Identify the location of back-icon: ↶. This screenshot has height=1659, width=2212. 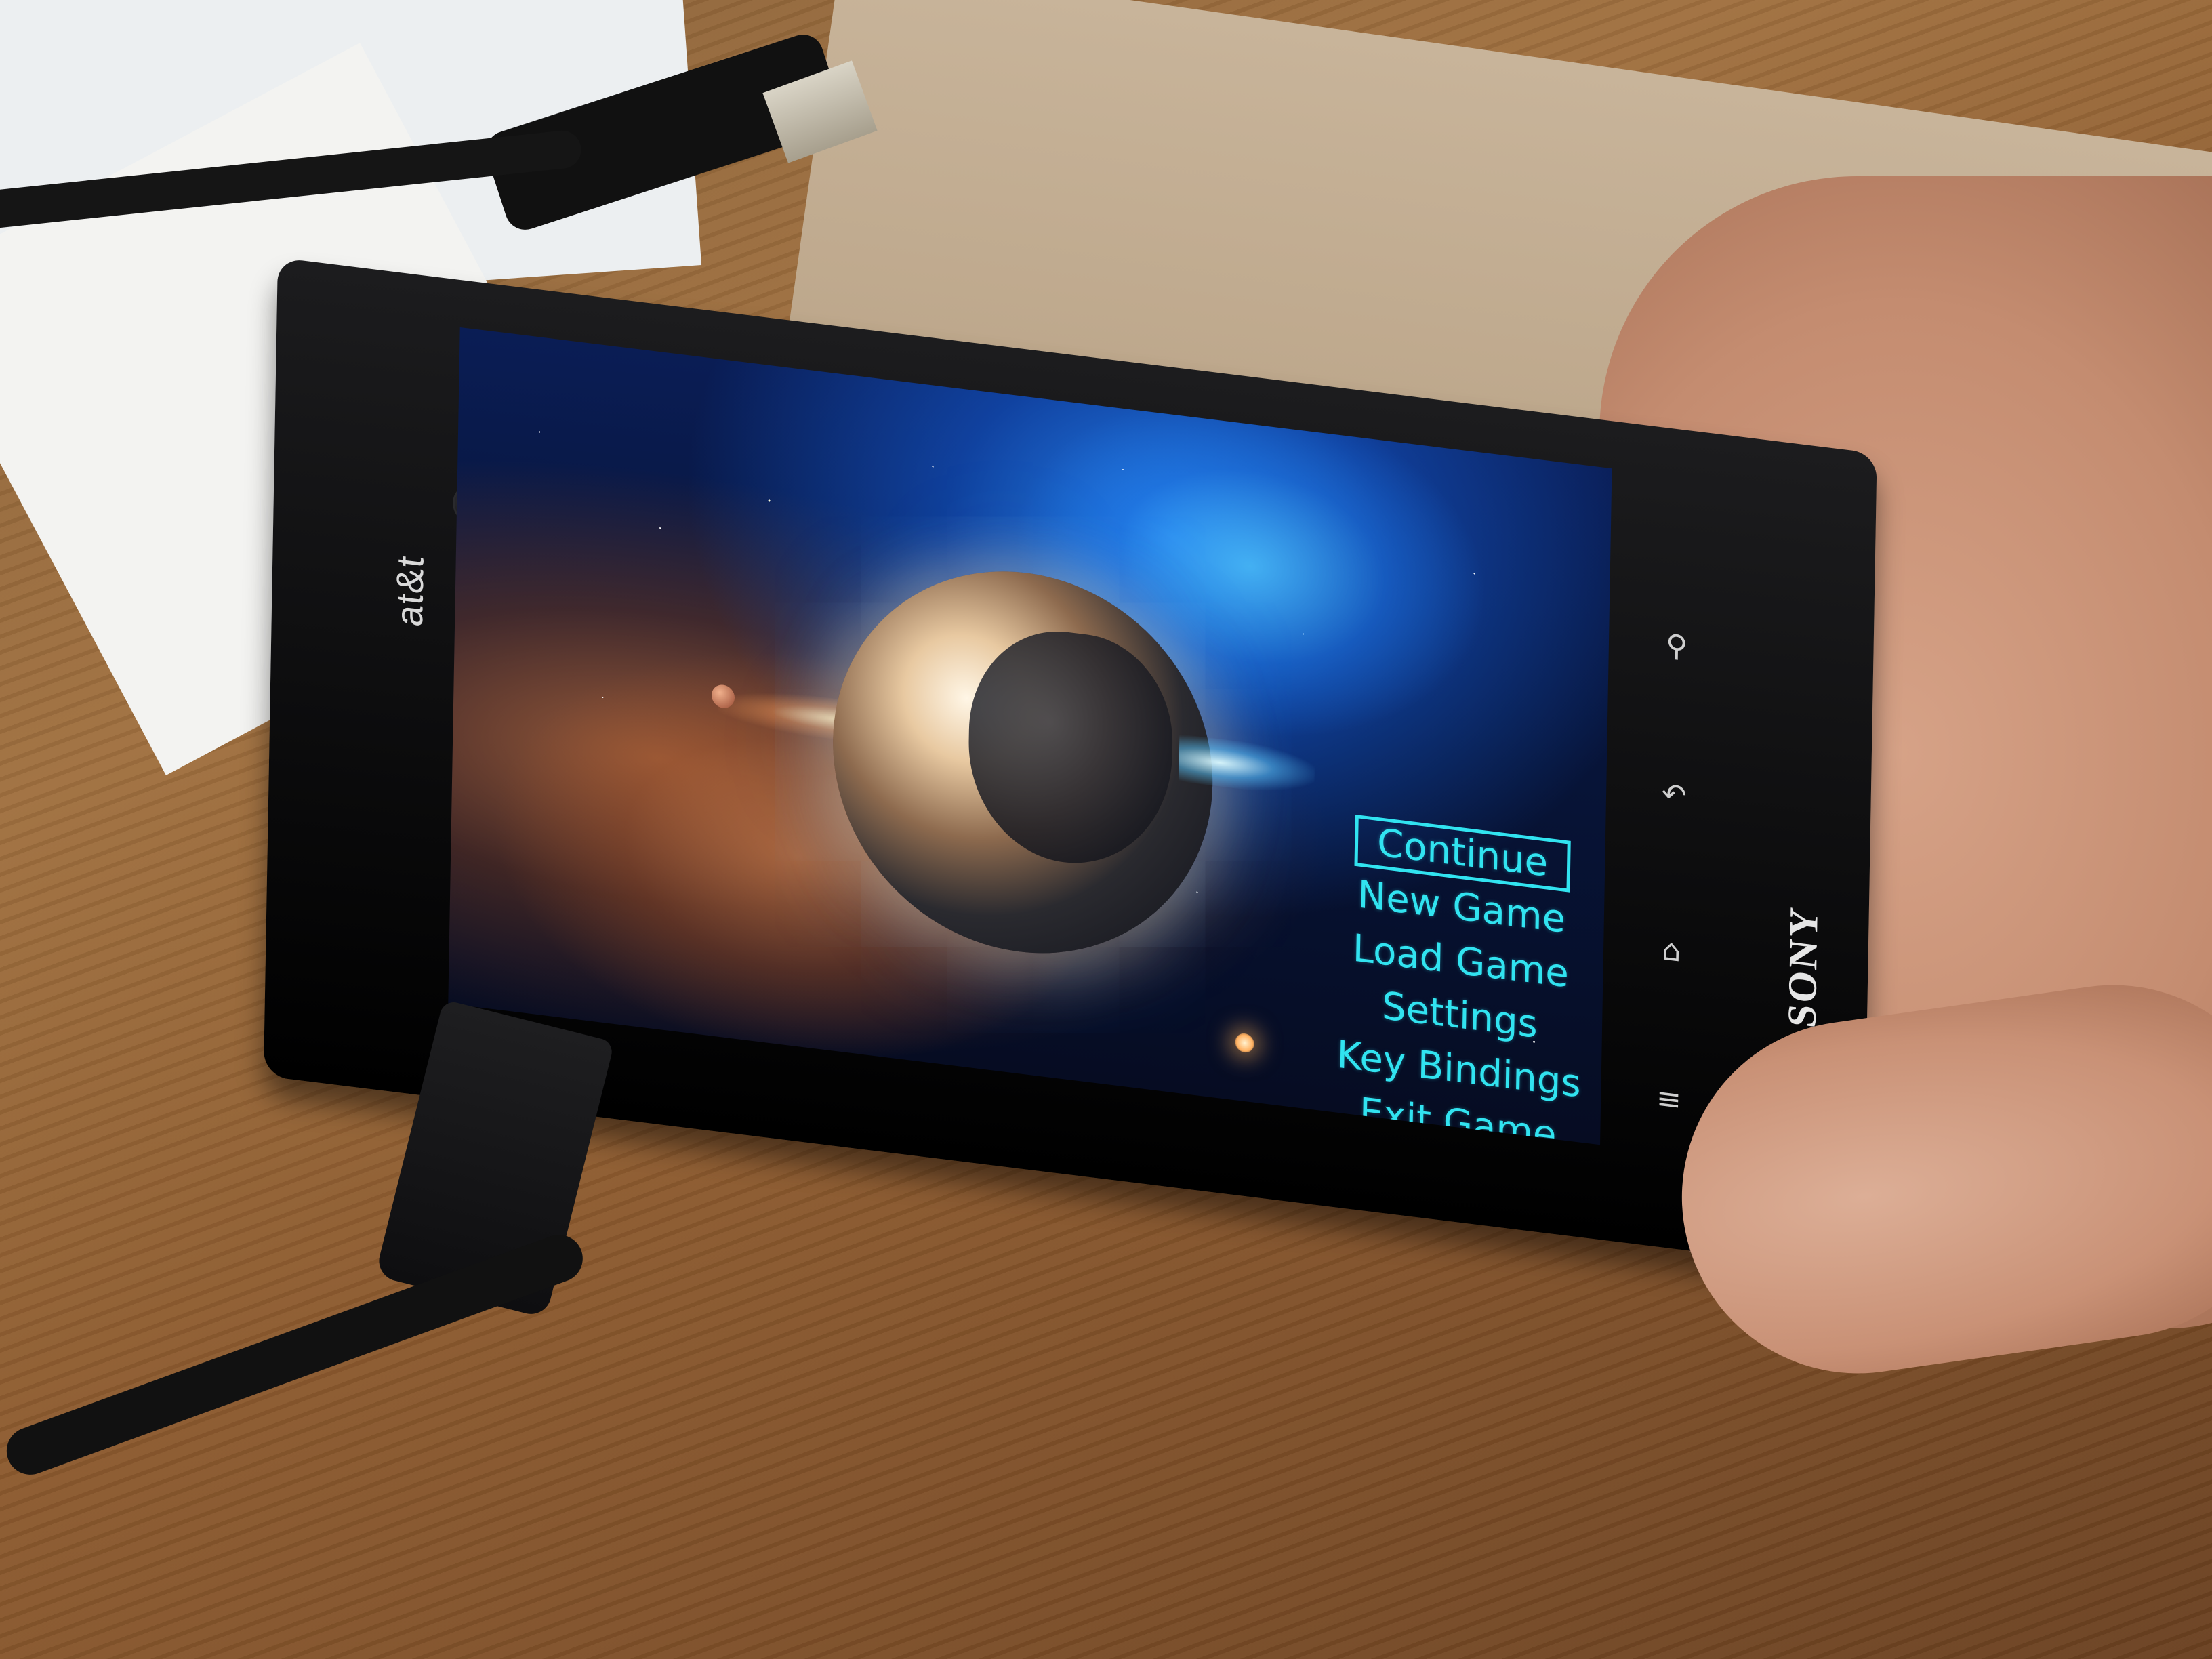
(1674, 795).